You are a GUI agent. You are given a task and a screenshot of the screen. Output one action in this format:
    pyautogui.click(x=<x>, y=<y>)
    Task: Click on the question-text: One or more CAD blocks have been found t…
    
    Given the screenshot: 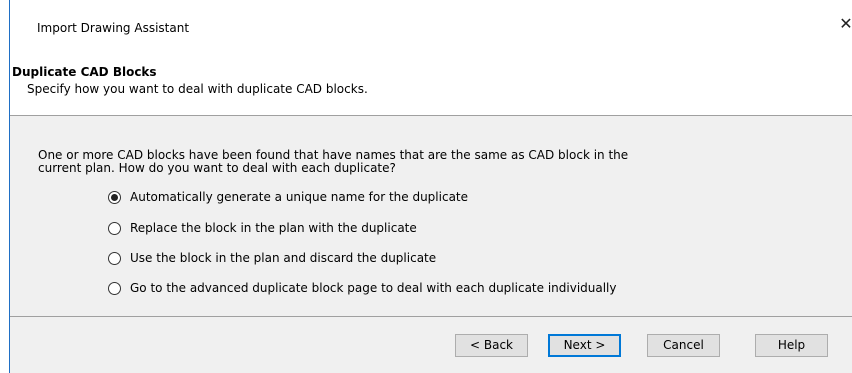 What is the action you would take?
    pyautogui.click(x=333, y=161)
    